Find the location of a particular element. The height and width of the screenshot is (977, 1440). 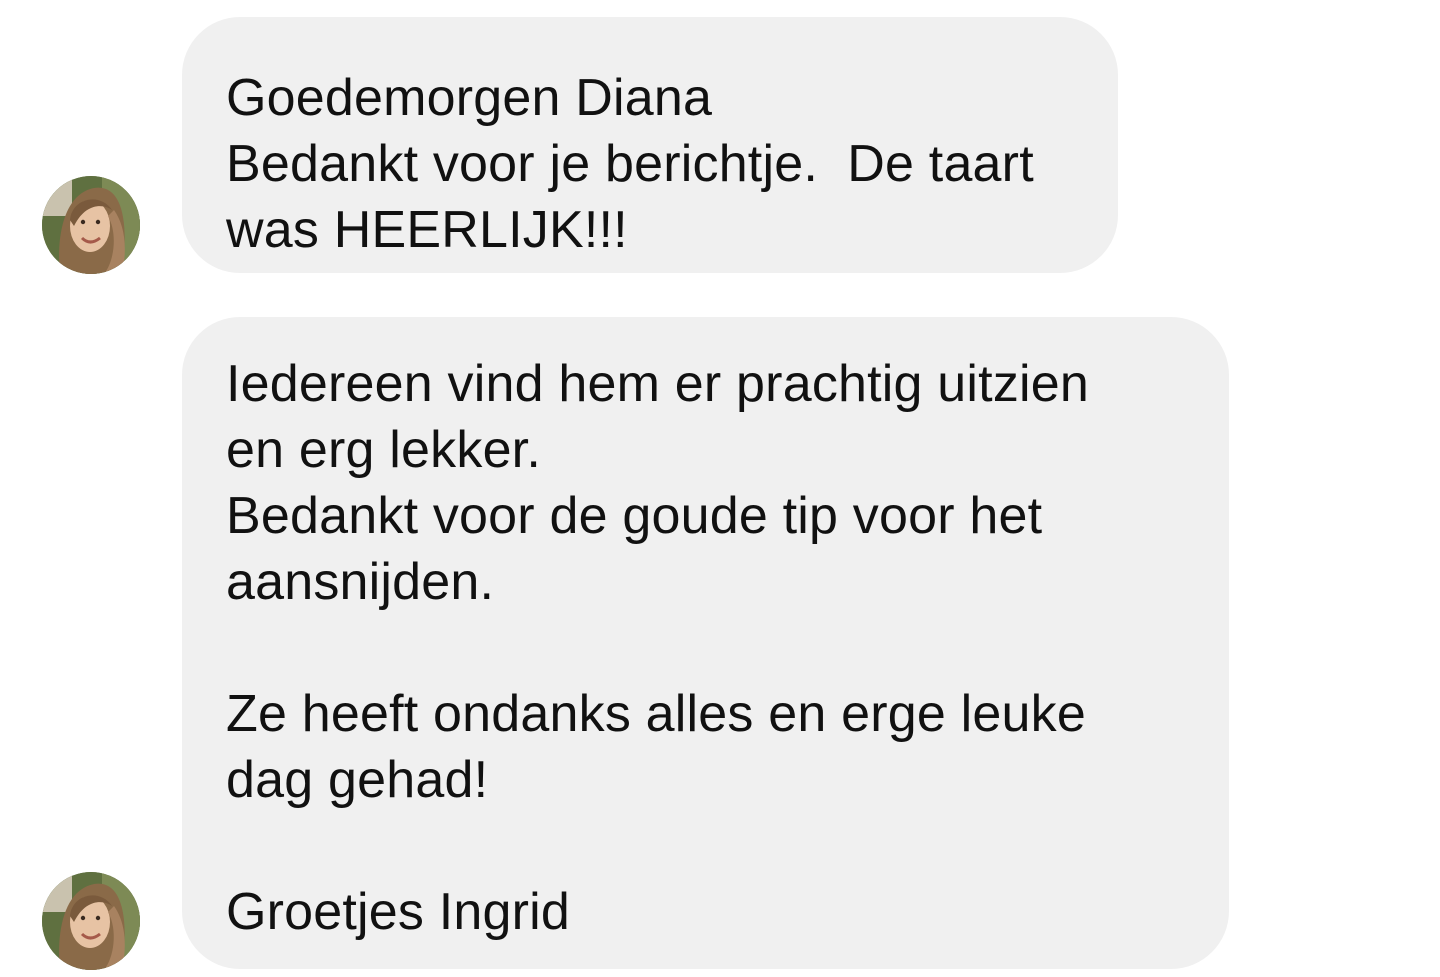

message-text-line: Ze heeft ondanks alles en erge leuke is located at coordinates (656, 714).